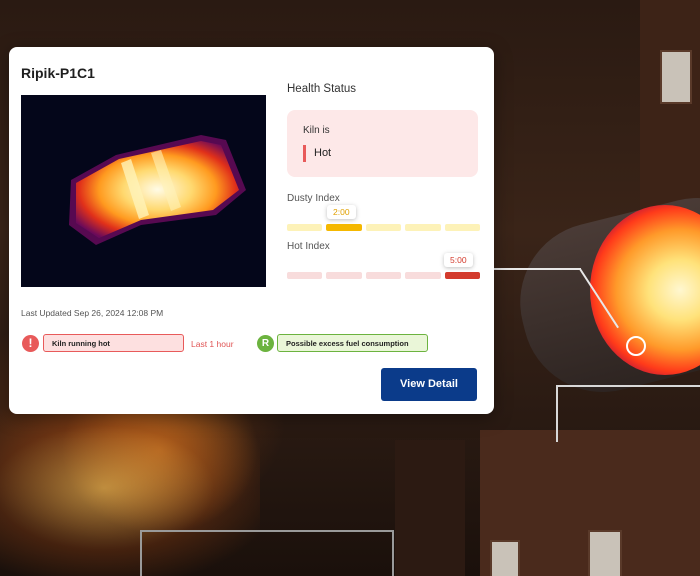 The height and width of the screenshot is (576, 700). Describe the element at coordinates (308, 246) in the screenshot. I see `hot-index-label: Hot Index` at that location.